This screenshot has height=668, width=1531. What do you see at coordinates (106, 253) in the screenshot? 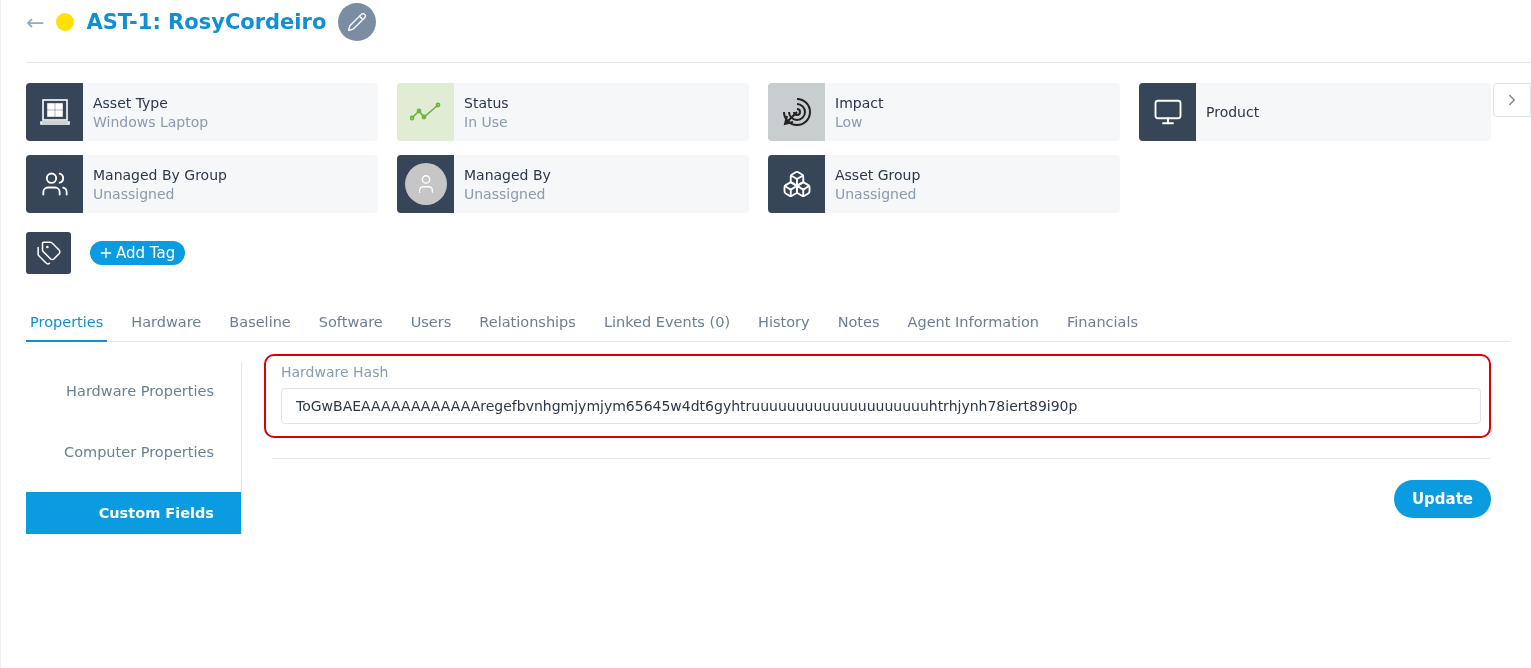
I see `plus-icon` at bounding box center [106, 253].